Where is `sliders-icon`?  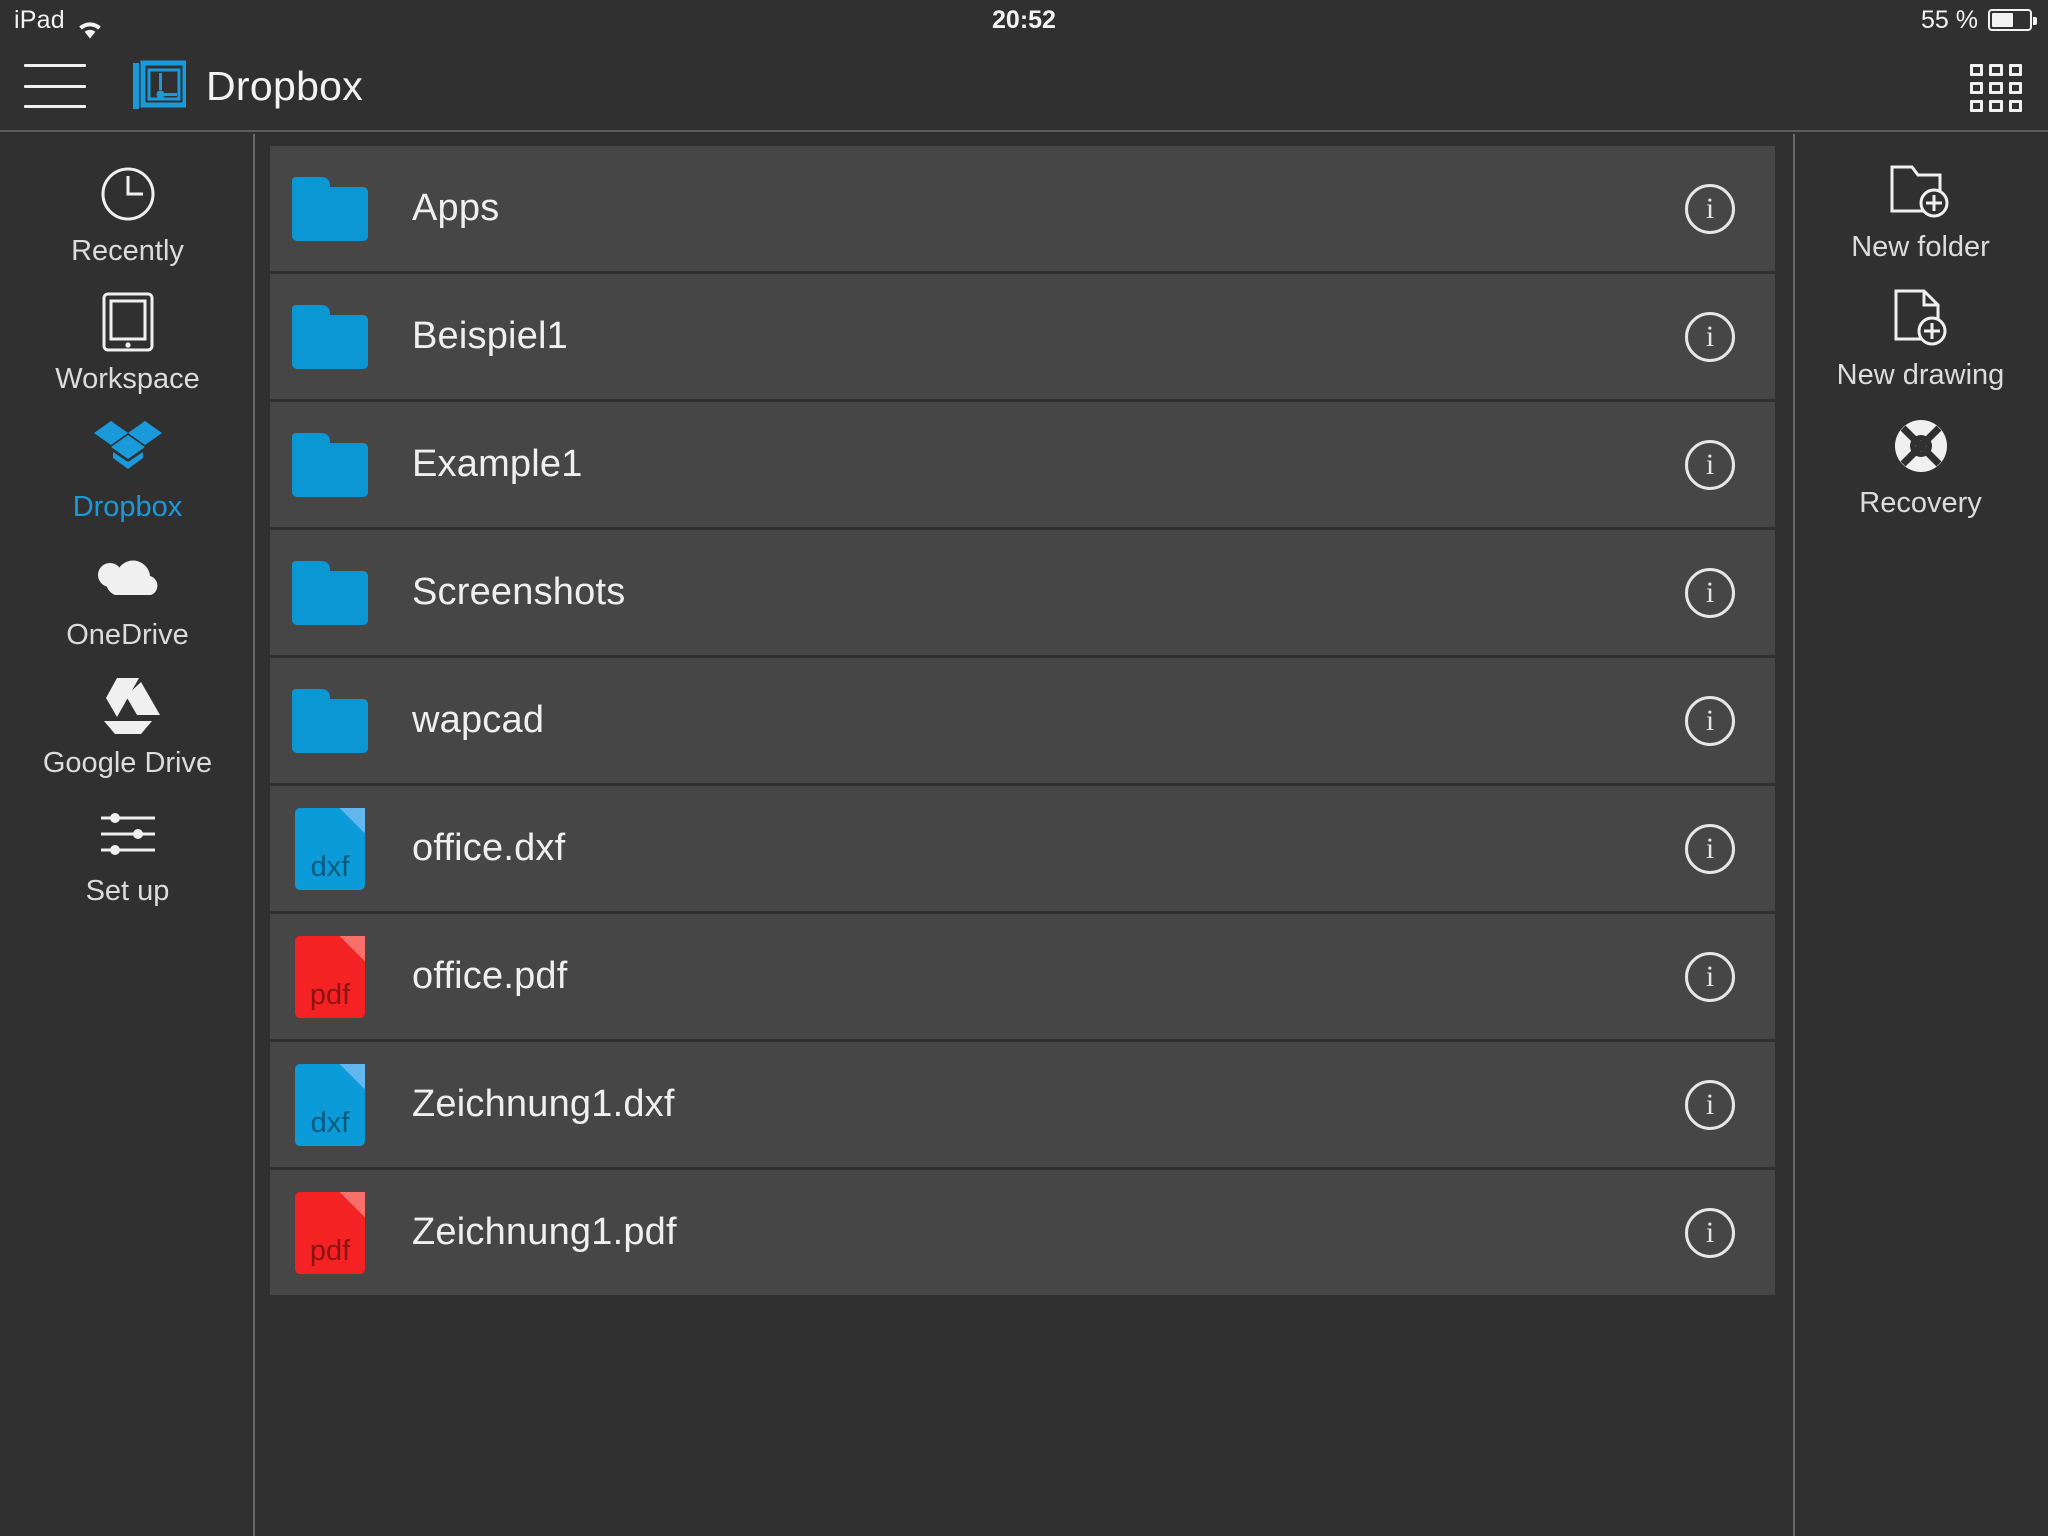
sliders-icon is located at coordinates (127, 834).